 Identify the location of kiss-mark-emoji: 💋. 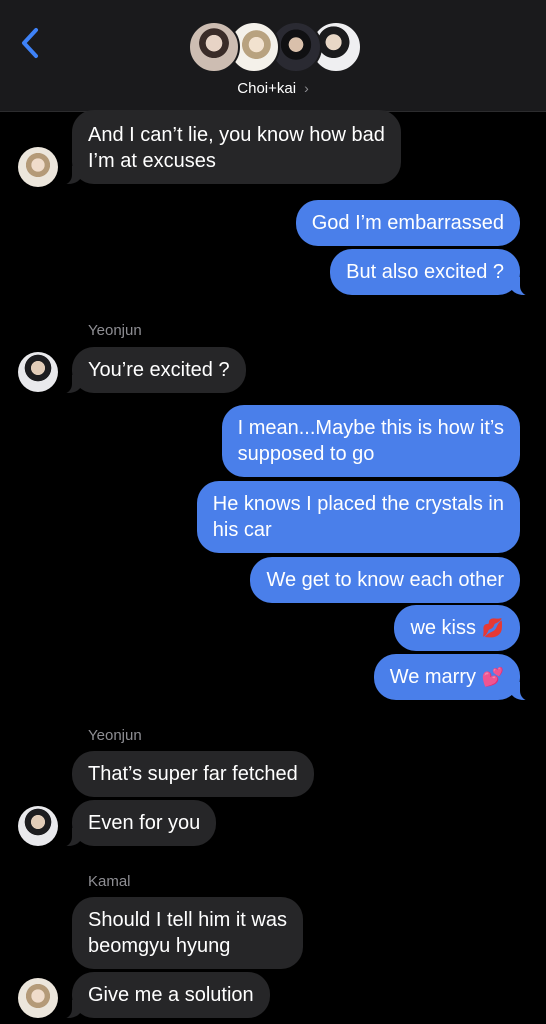
(492, 628).